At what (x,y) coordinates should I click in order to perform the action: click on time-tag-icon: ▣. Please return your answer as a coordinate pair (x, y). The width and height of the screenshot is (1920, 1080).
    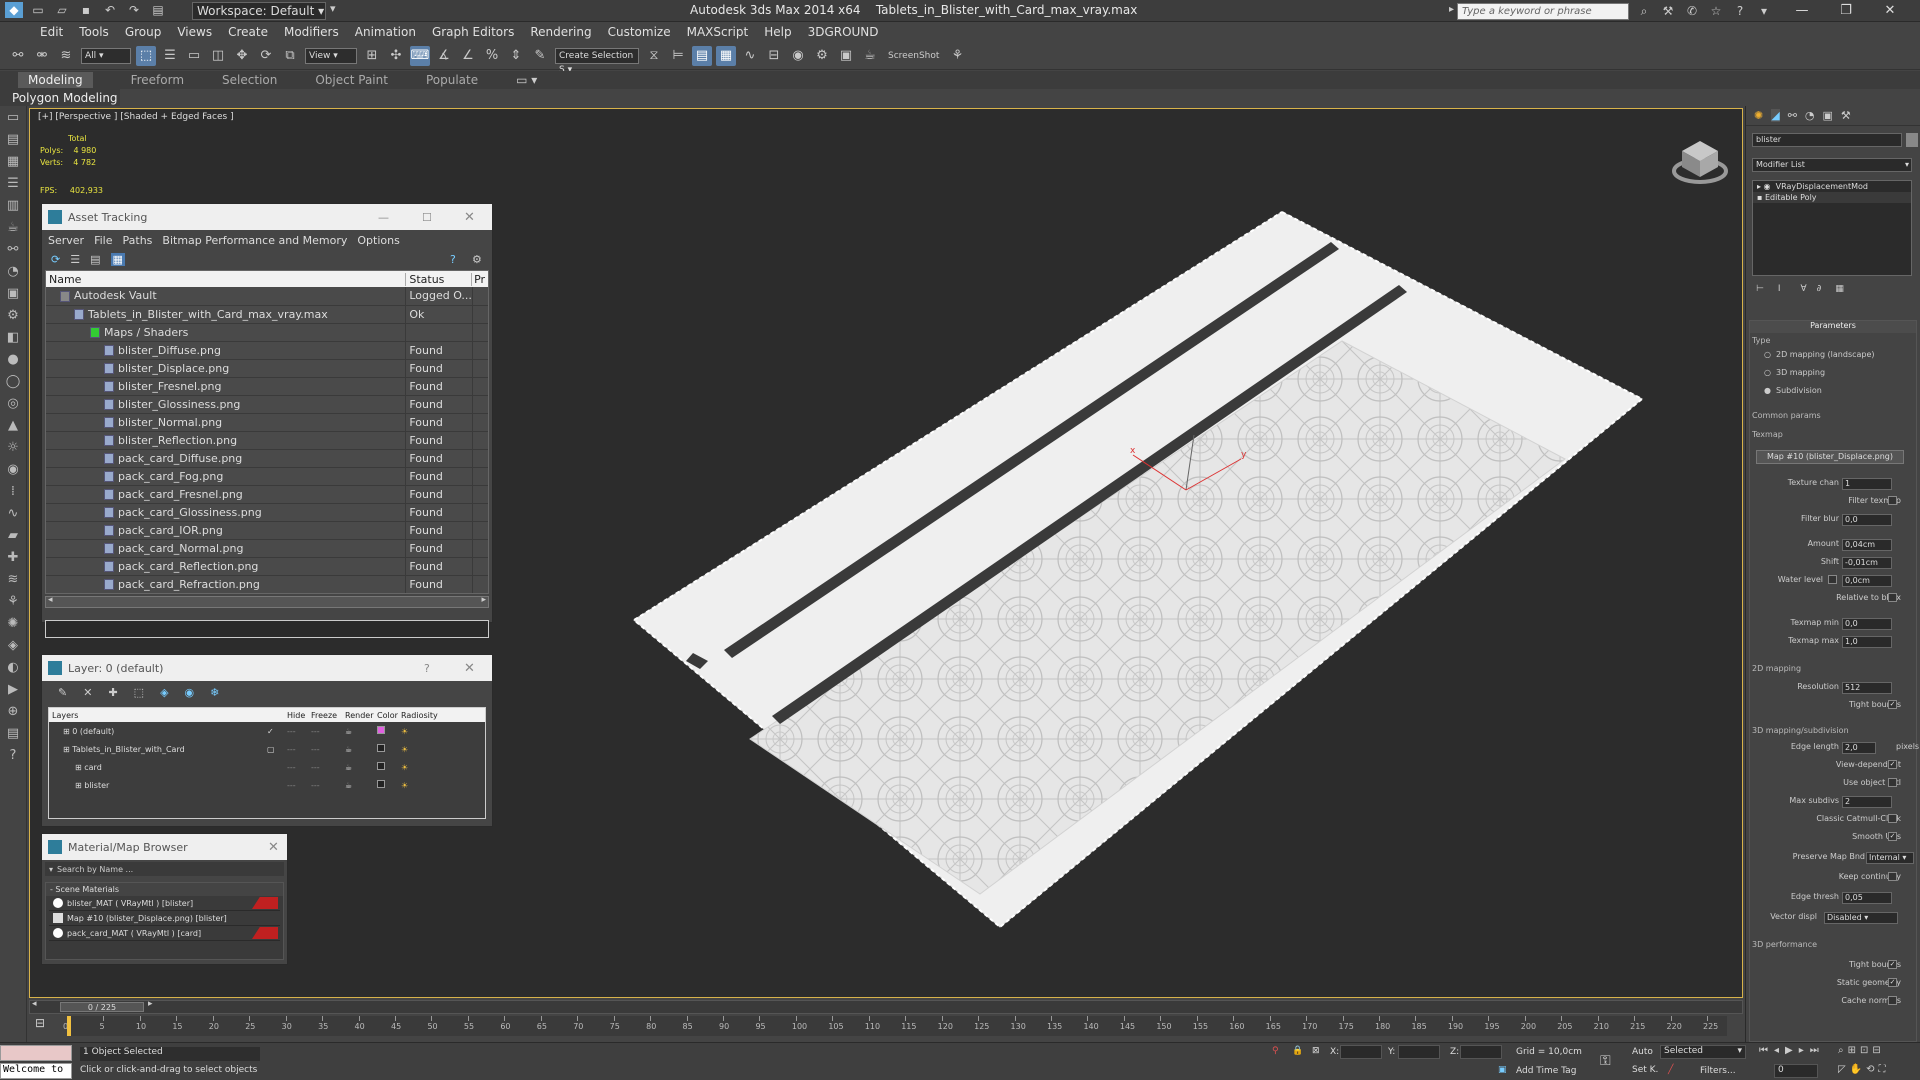
    Looking at the image, I should click on (1502, 1070).